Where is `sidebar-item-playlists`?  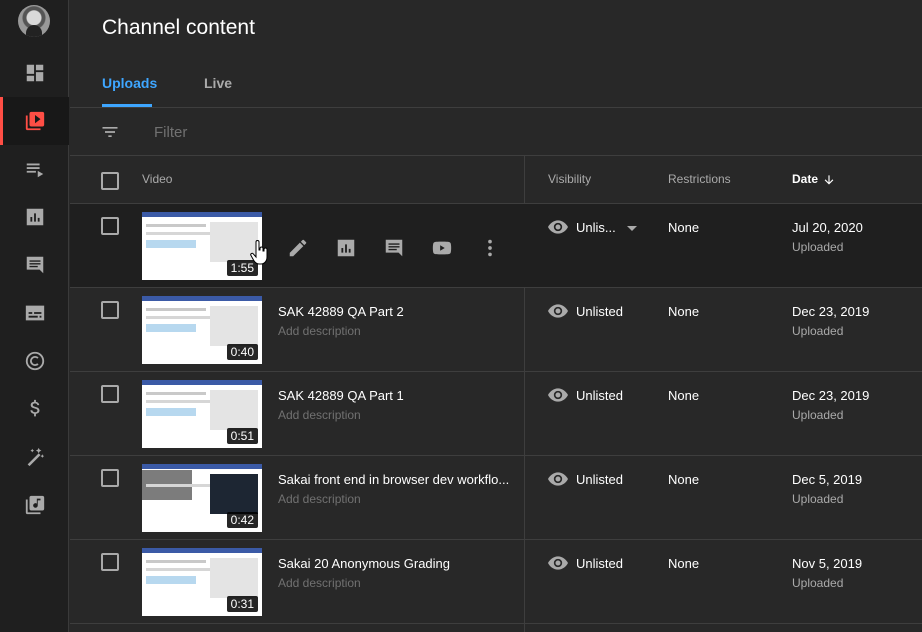 sidebar-item-playlists is located at coordinates (34, 169).